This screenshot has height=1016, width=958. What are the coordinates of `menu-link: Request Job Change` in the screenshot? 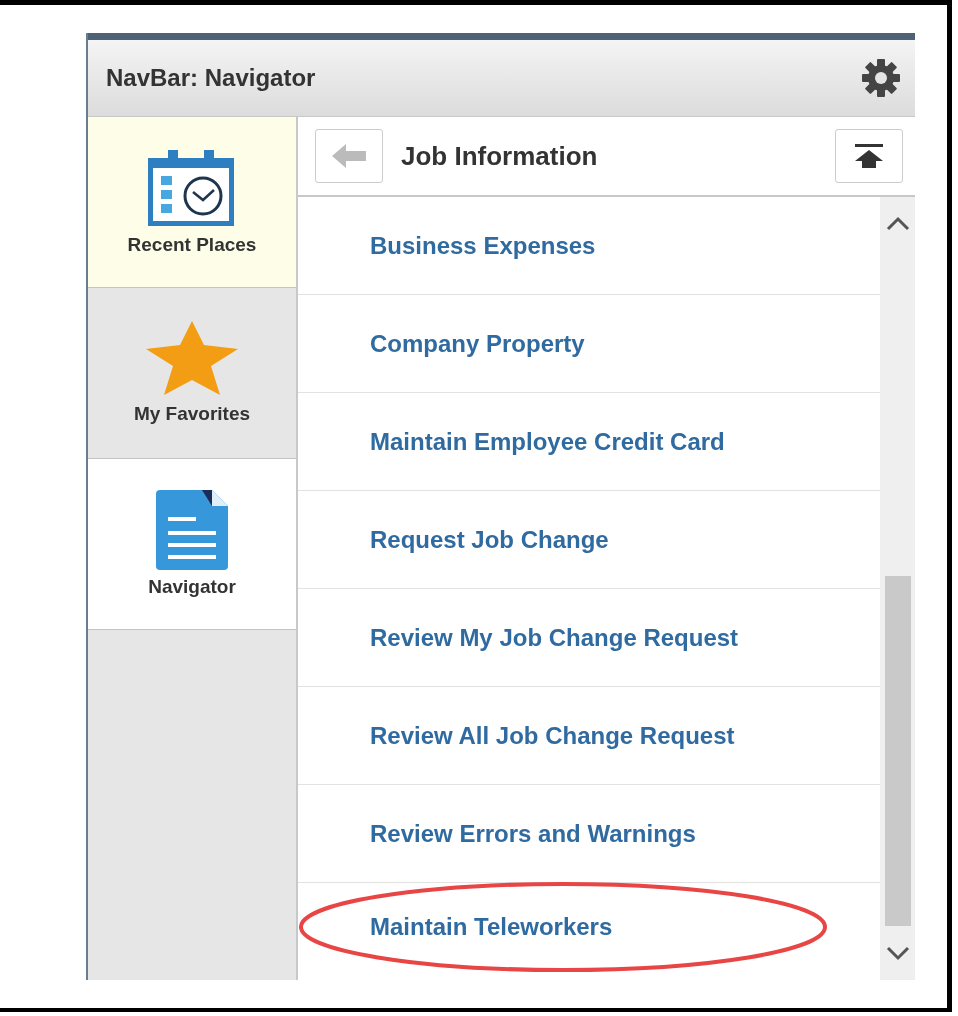 It's located at (489, 539).